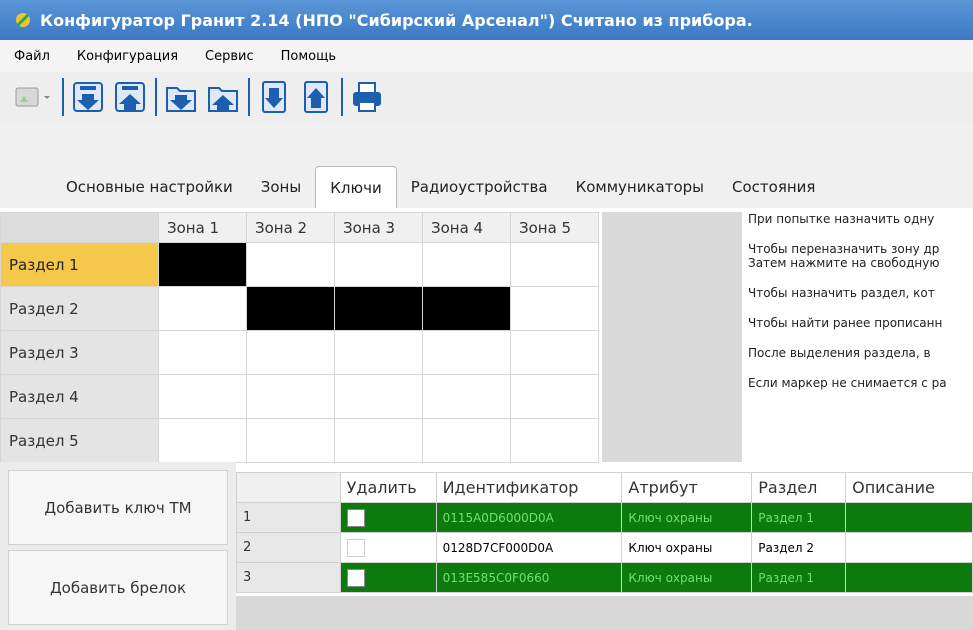 The image size is (973, 630). I want to click on zone-header: Зона 2, so click(290, 227).